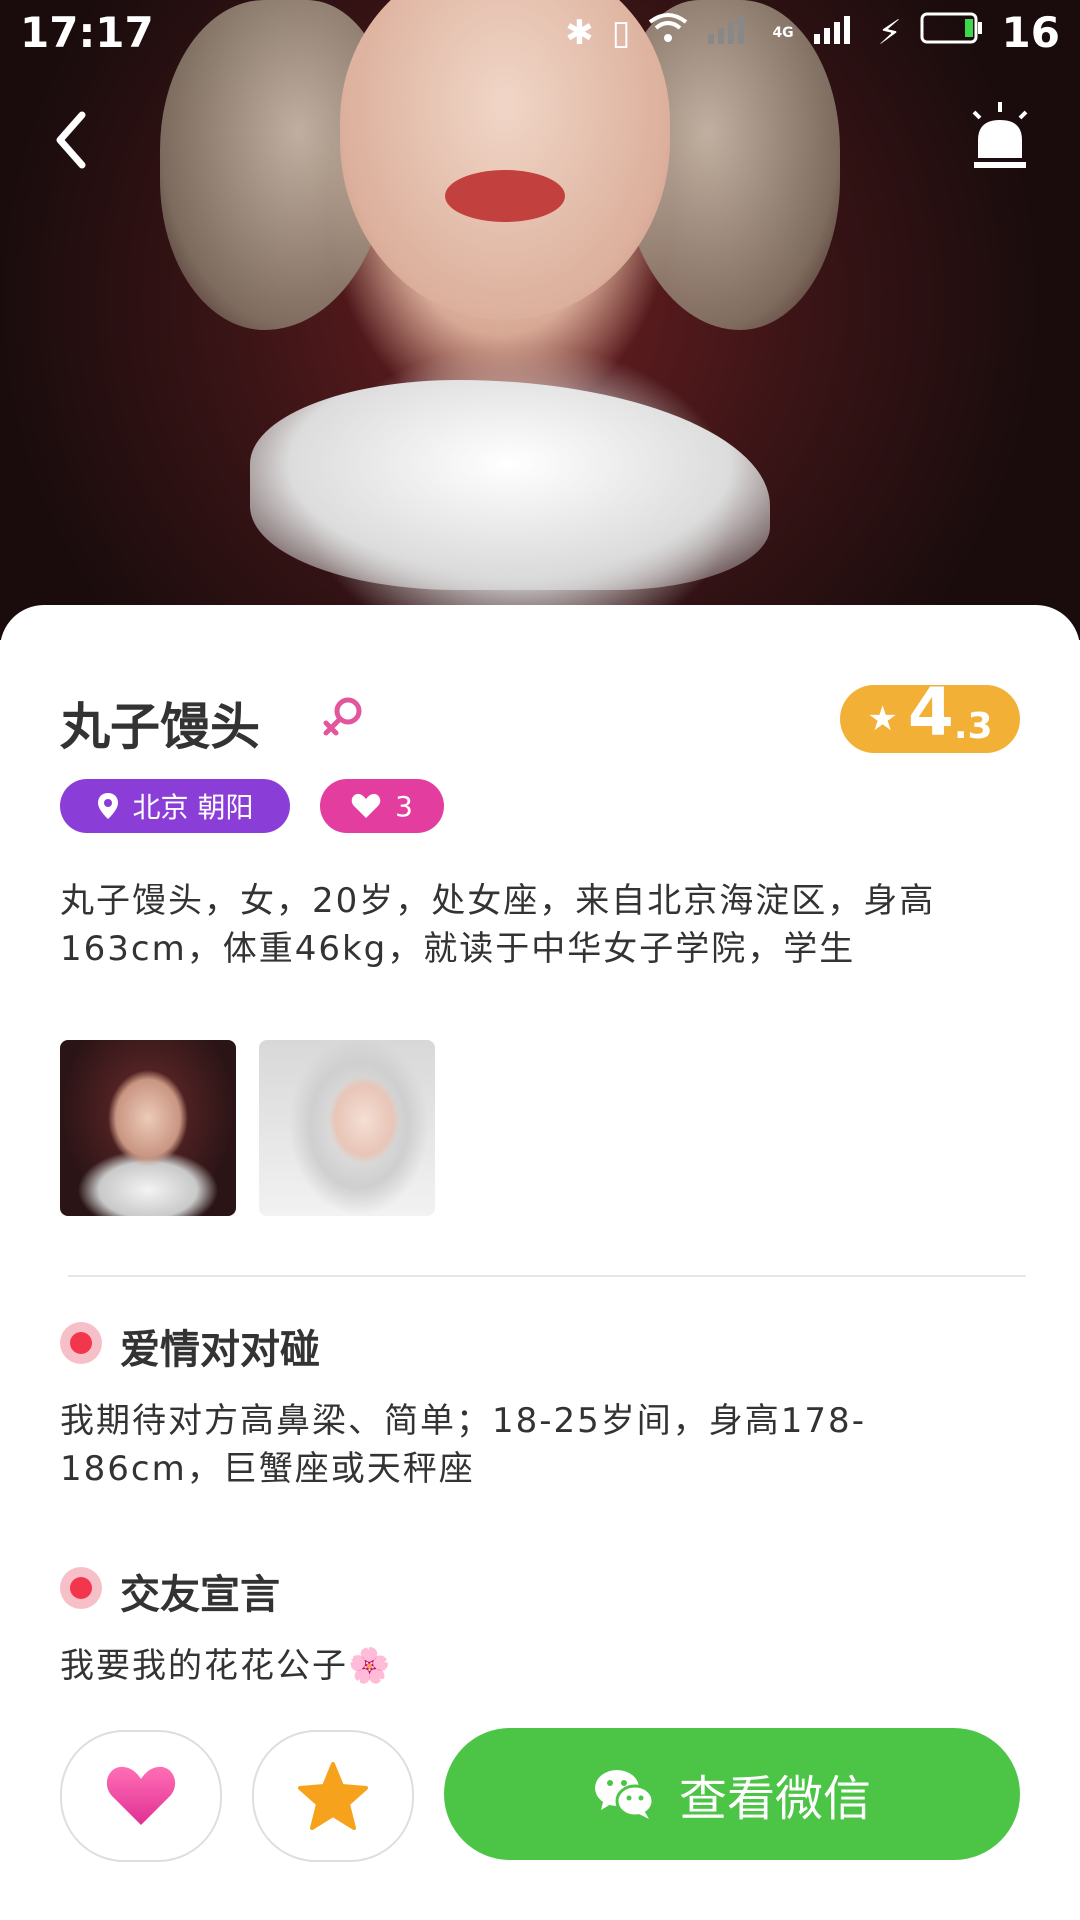  Describe the element at coordinates (952, 32) in the screenshot. I see `battery-icon` at that location.